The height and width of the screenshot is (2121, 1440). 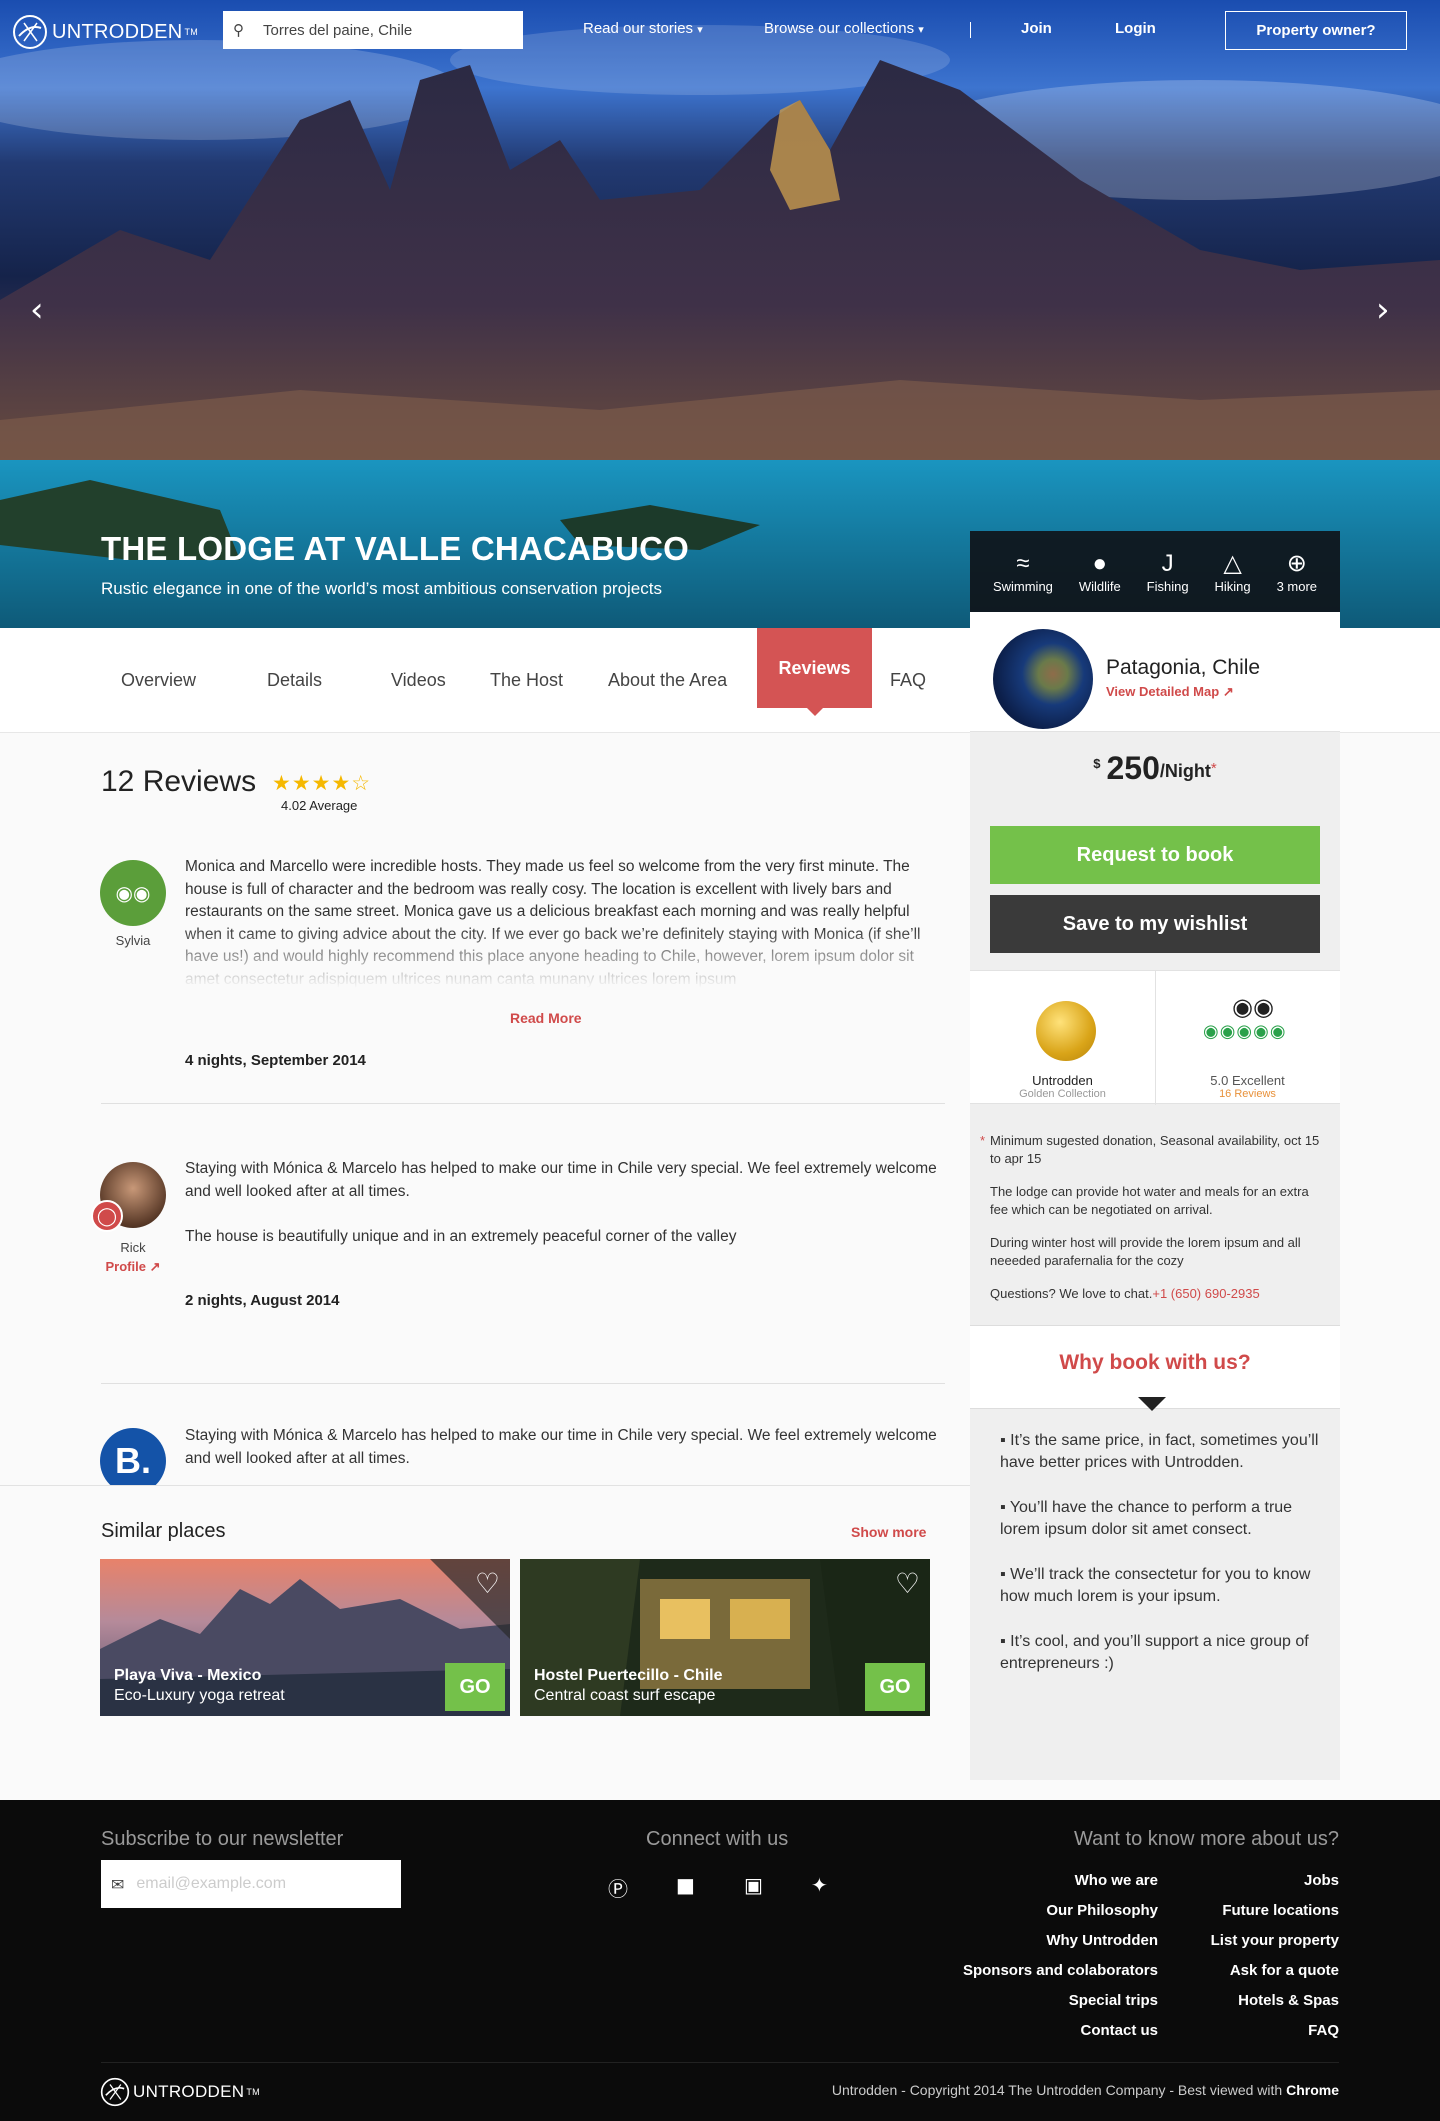 I want to click on tab-the-host: The Host, so click(x=526, y=680).